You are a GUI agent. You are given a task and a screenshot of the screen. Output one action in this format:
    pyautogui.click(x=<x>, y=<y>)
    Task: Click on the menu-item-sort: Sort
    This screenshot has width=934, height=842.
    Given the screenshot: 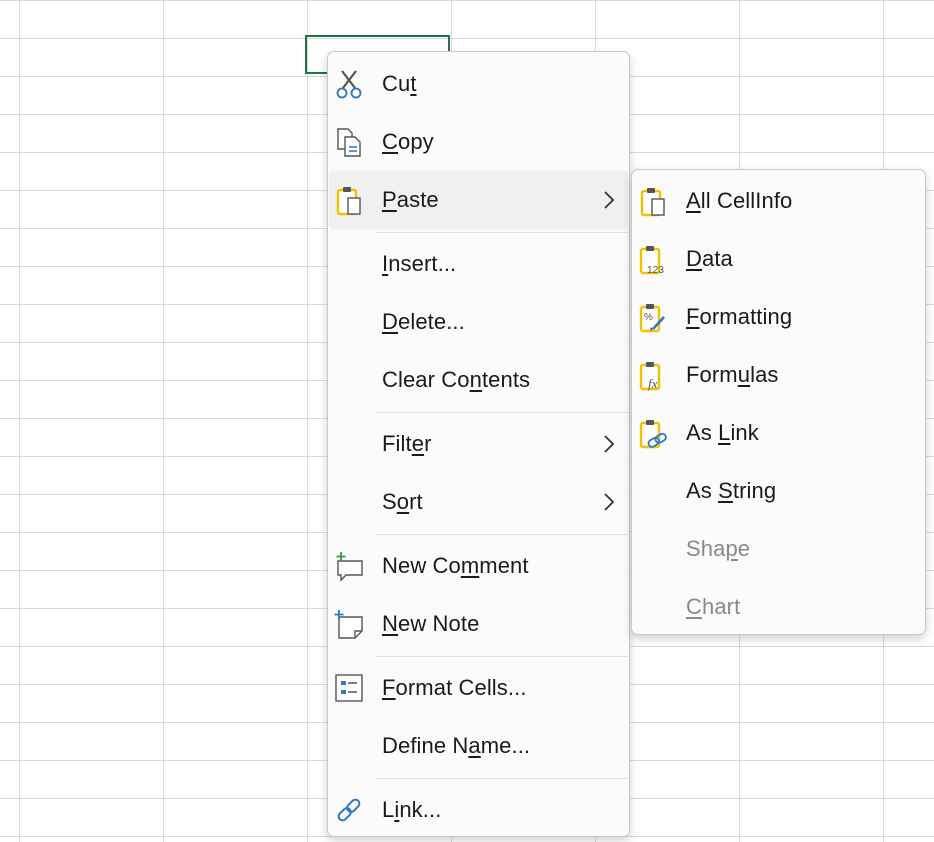 What is the action you would take?
    pyautogui.click(x=478, y=502)
    